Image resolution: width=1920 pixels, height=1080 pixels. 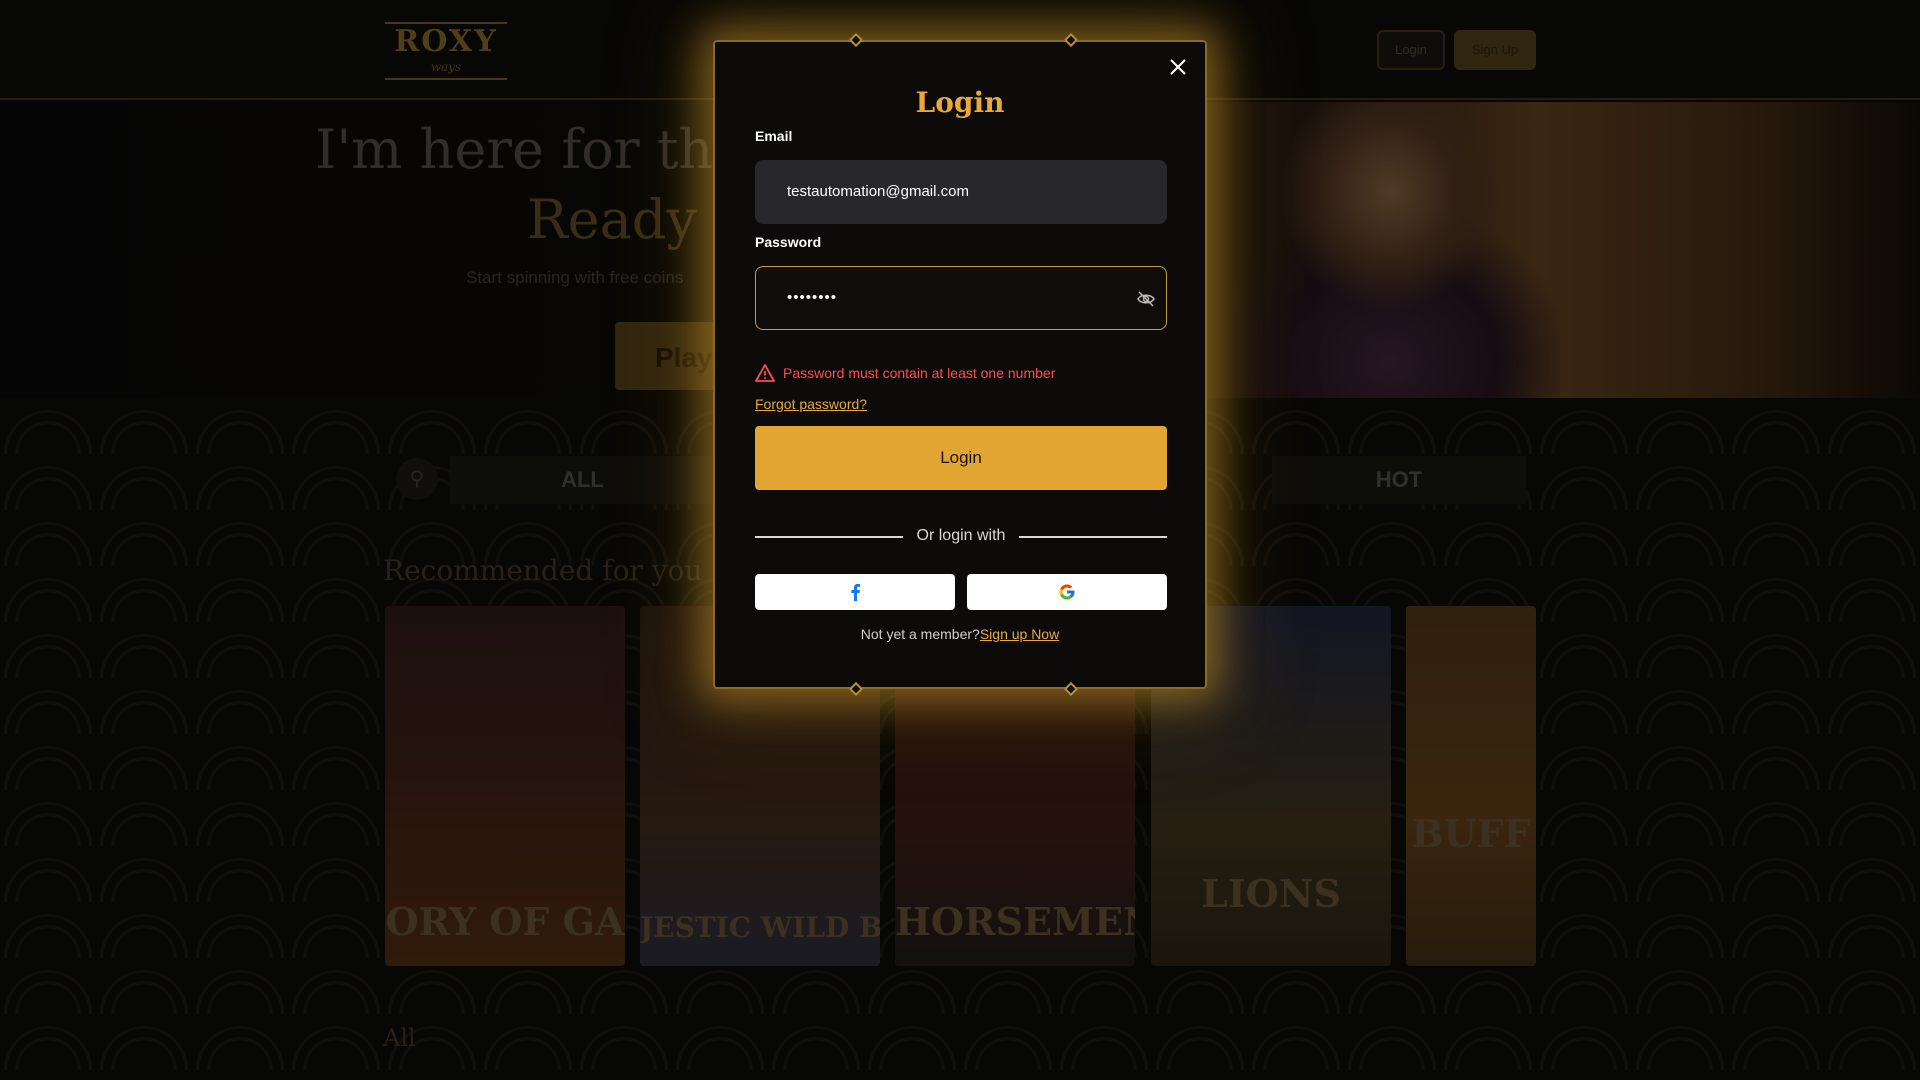 I want to click on close-modal-button, so click(x=1178, y=67).